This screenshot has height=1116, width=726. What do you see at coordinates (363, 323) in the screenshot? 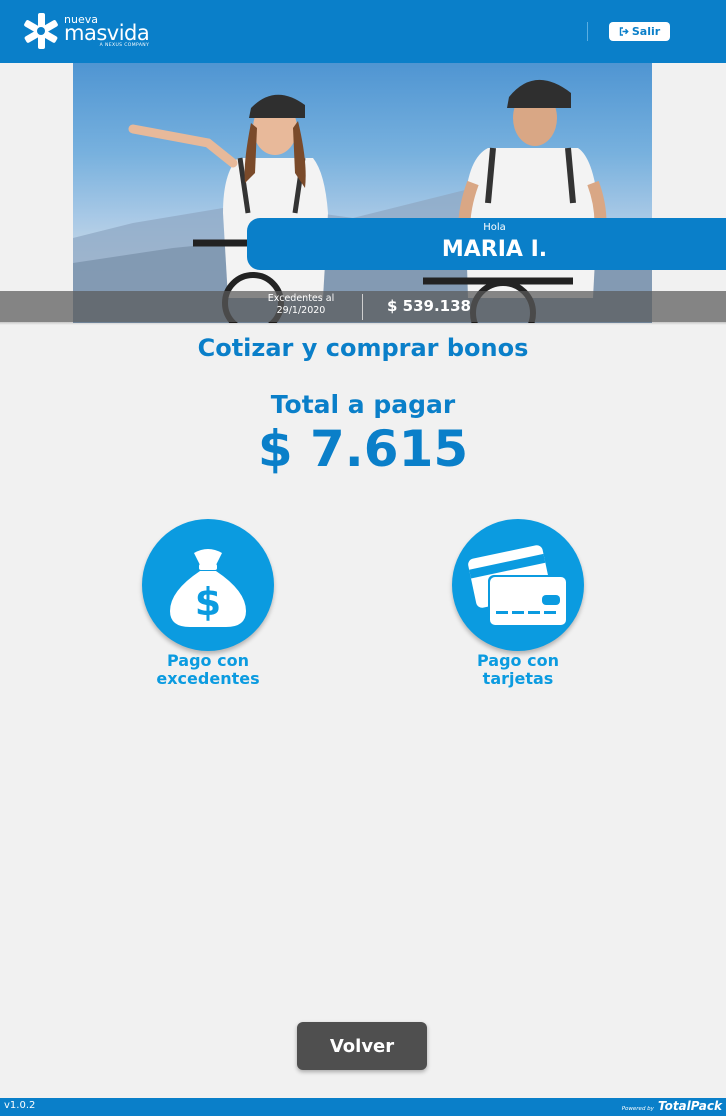
I see `banner-shadow` at bounding box center [363, 323].